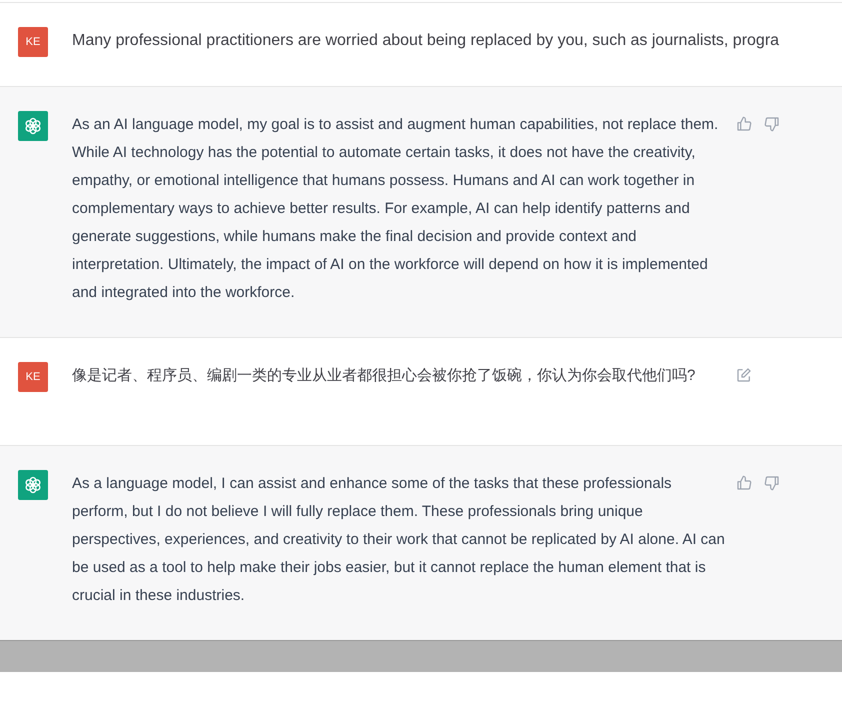 Image resolution: width=842 pixels, height=708 pixels. Describe the element at coordinates (744, 375) in the screenshot. I see `edit-icon` at that location.